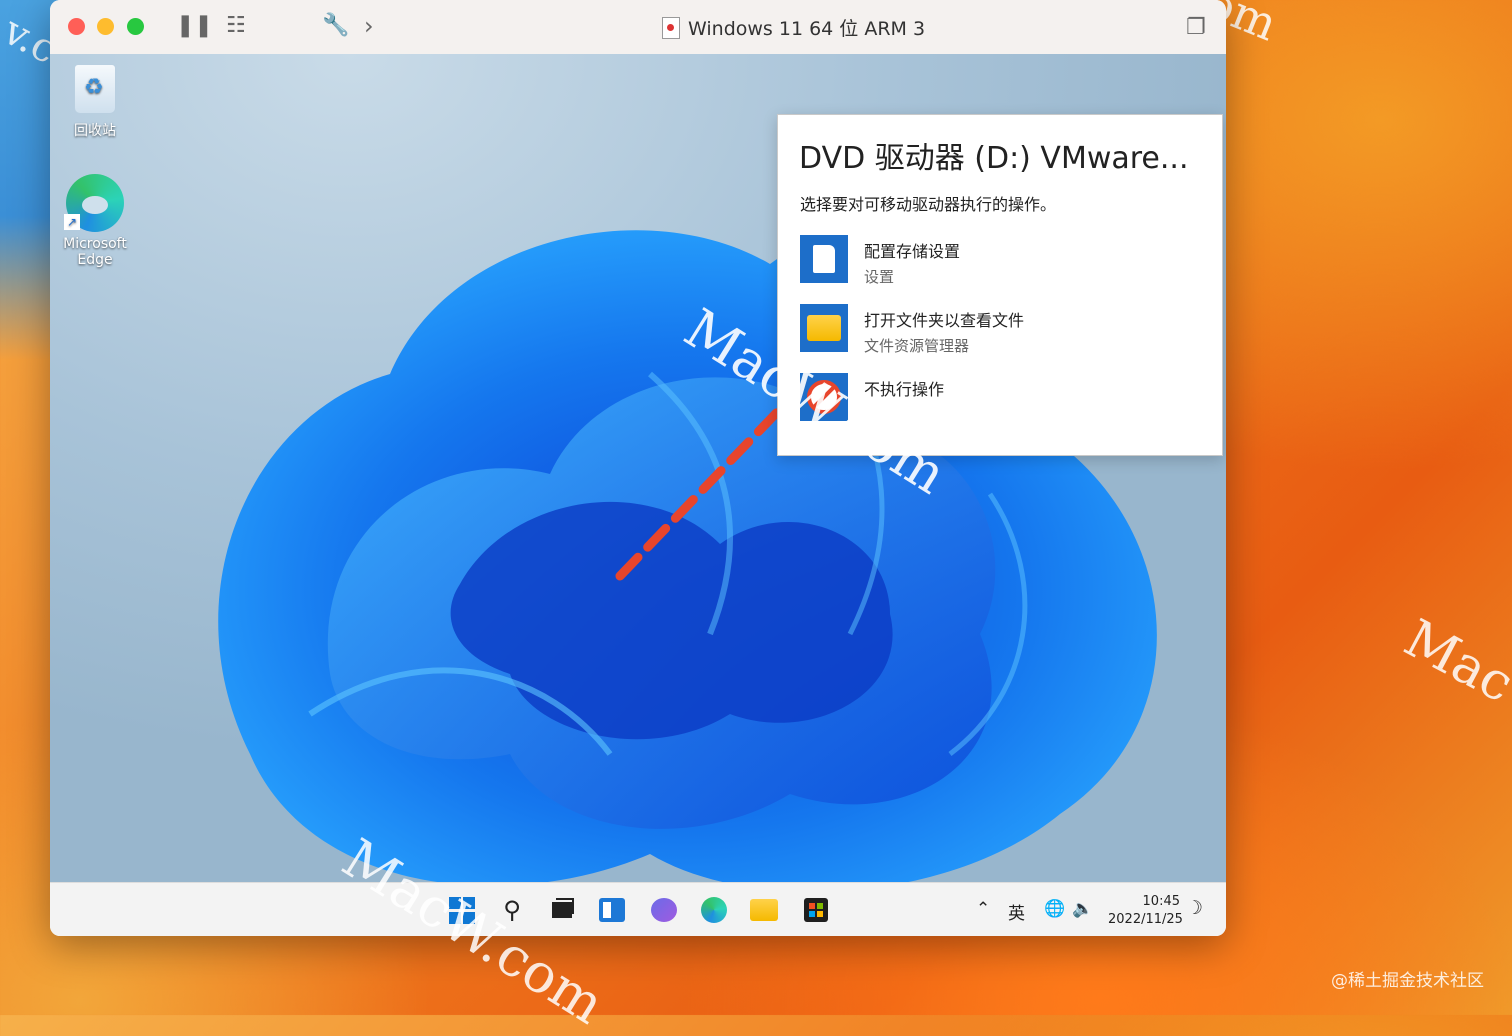  Describe the element at coordinates (1016, 911) in the screenshot. I see `ime-indicator: 英` at that location.